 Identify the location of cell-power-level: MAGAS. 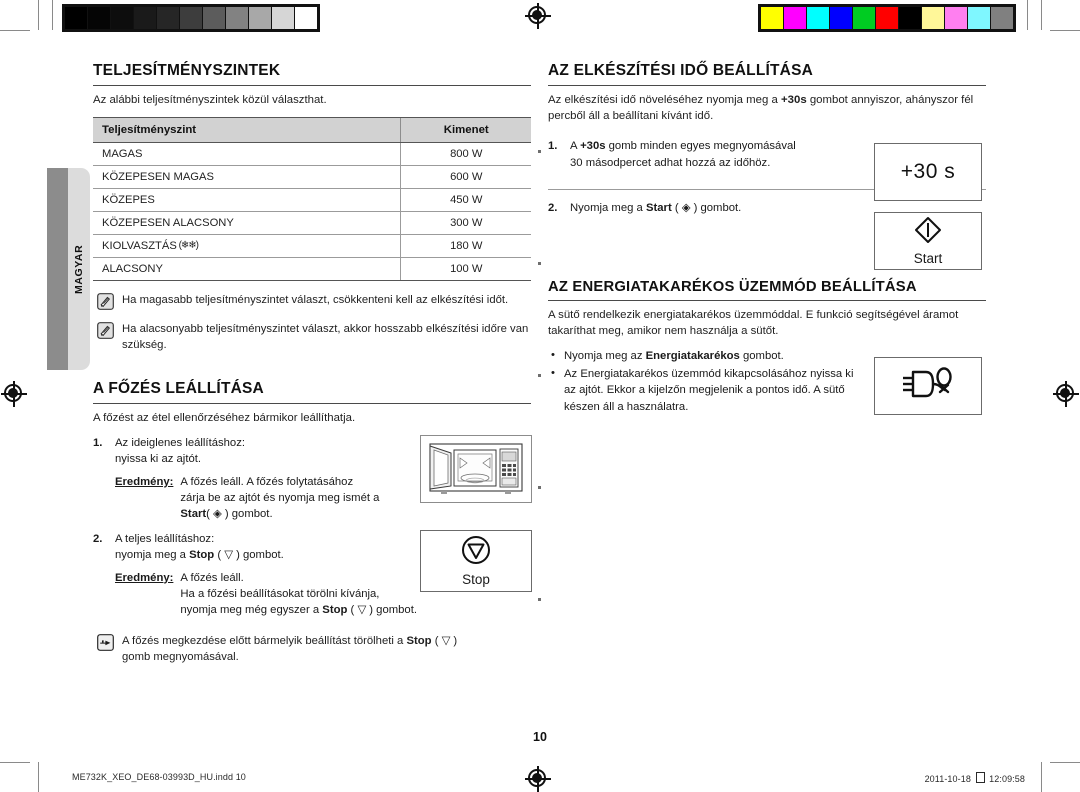
(247, 154).